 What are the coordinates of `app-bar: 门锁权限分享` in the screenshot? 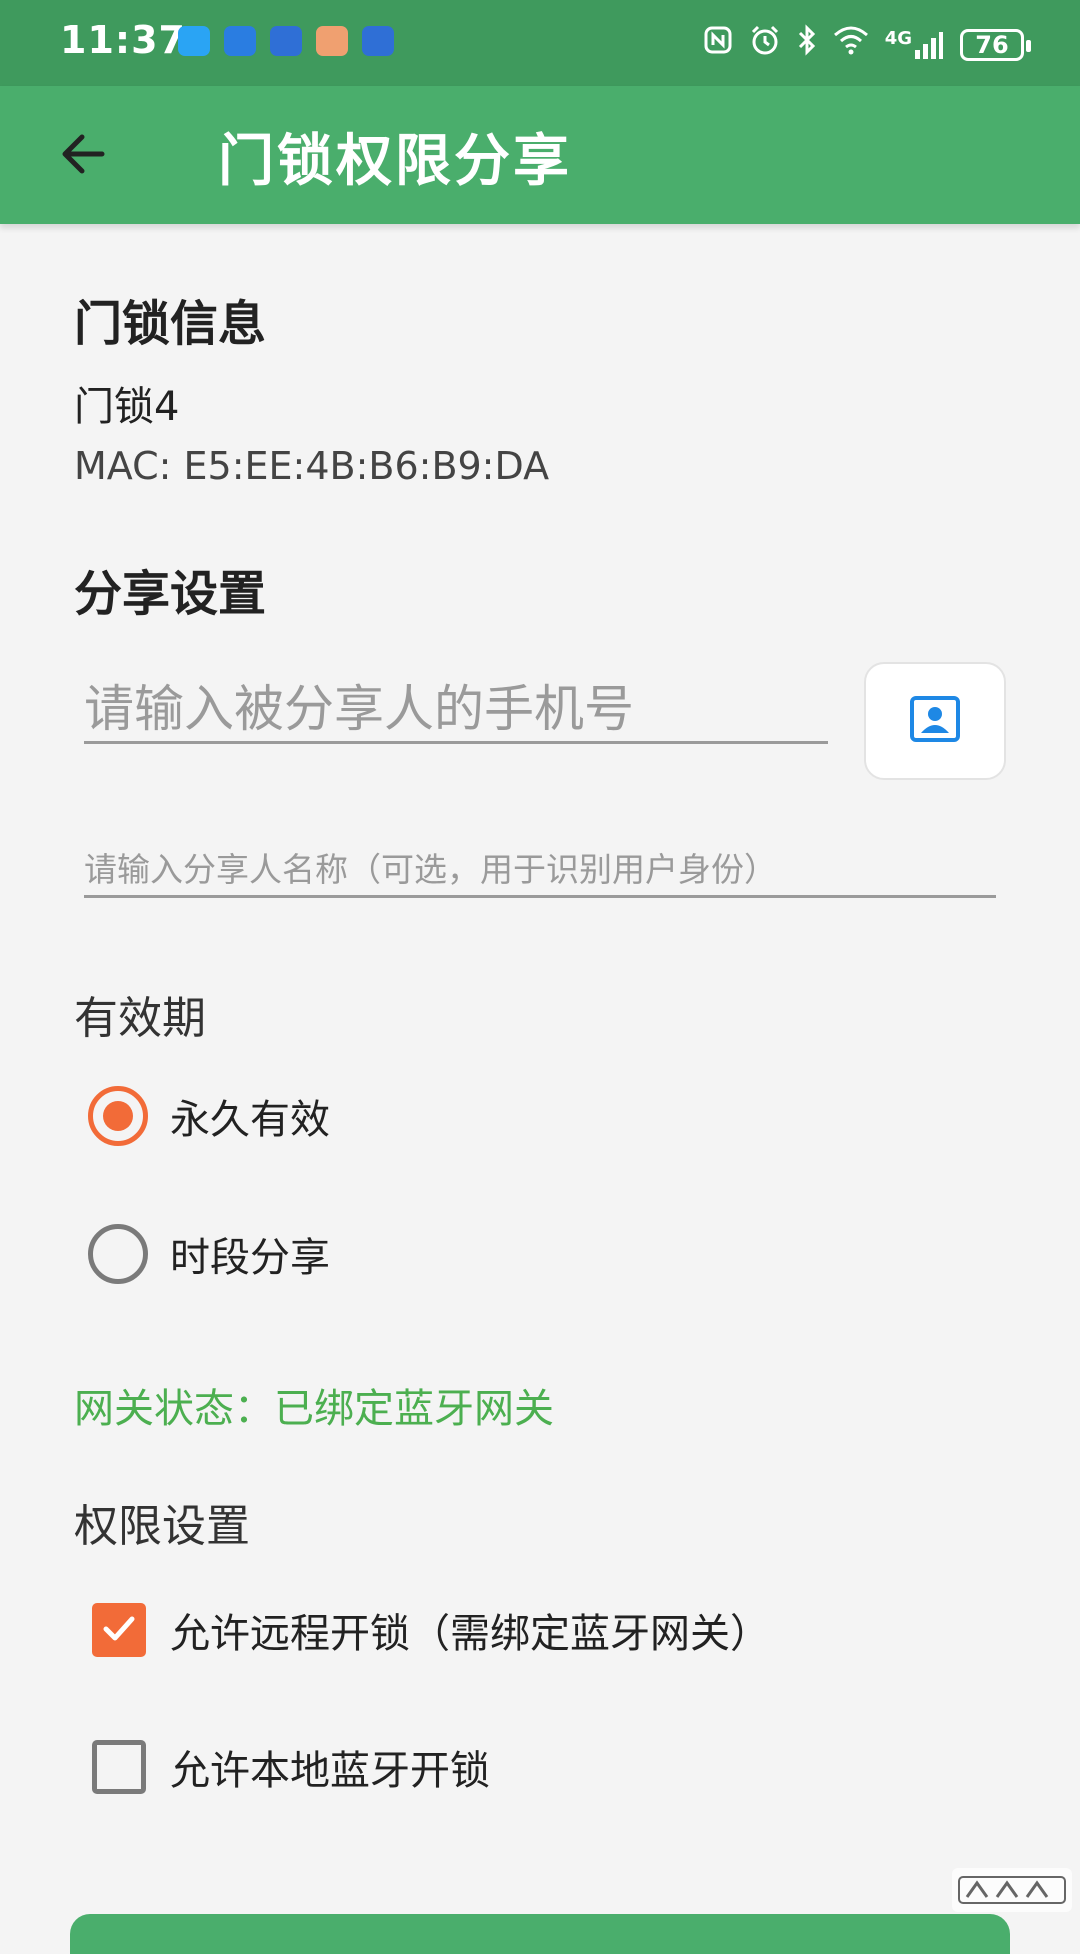 It's located at (540, 155).